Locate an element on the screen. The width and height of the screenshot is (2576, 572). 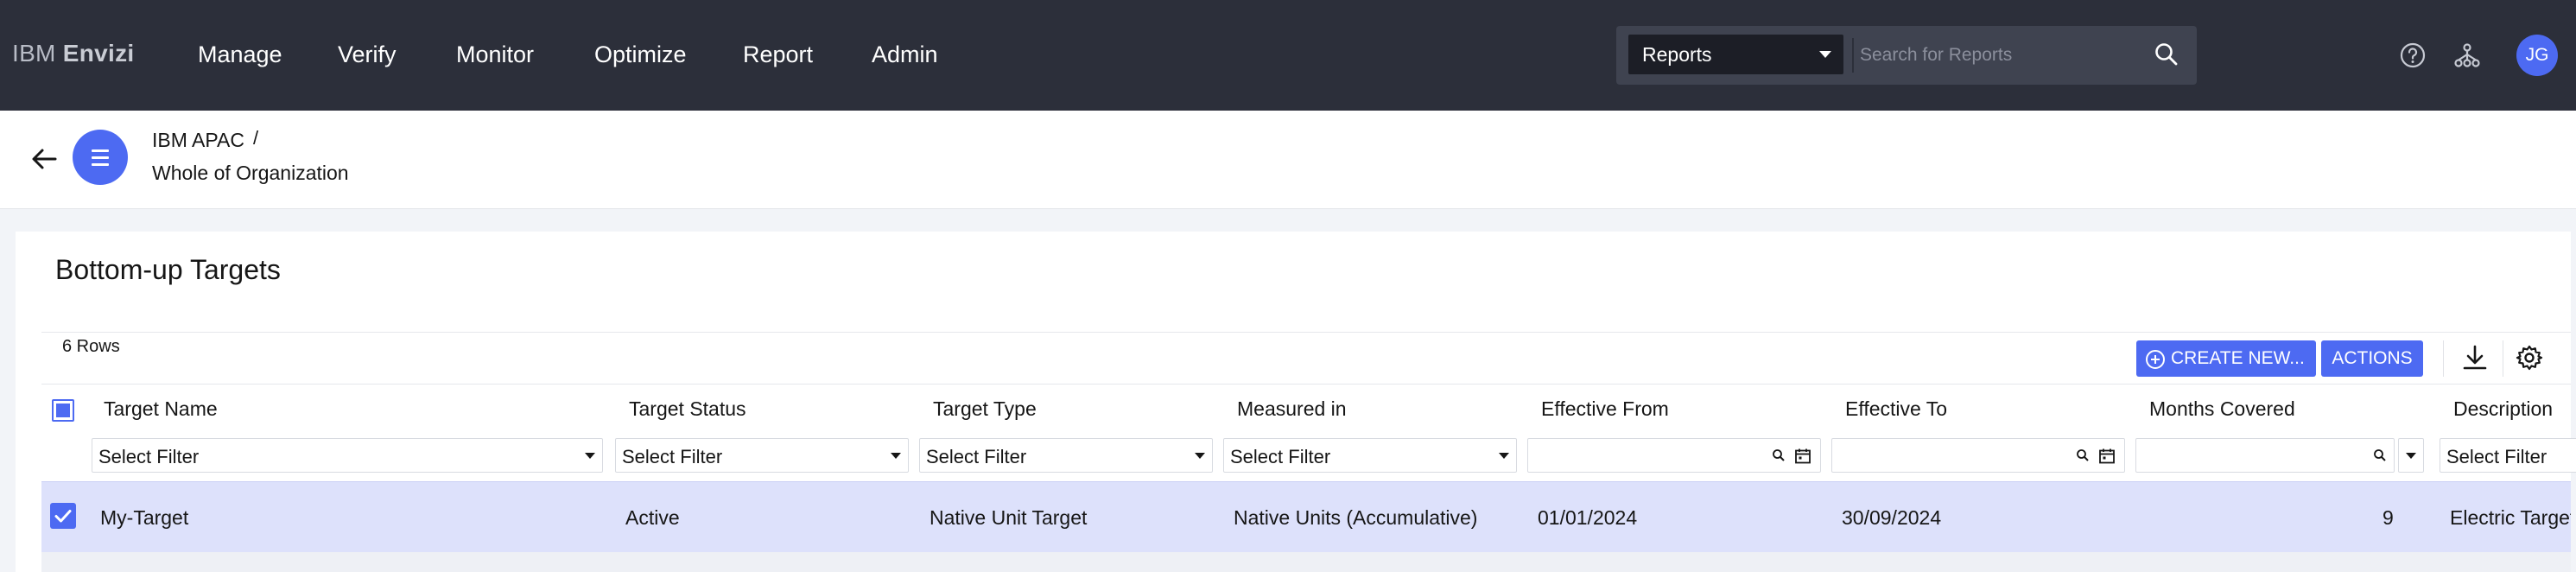
actions-button: ACTIONS is located at coordinates (2372, 358).